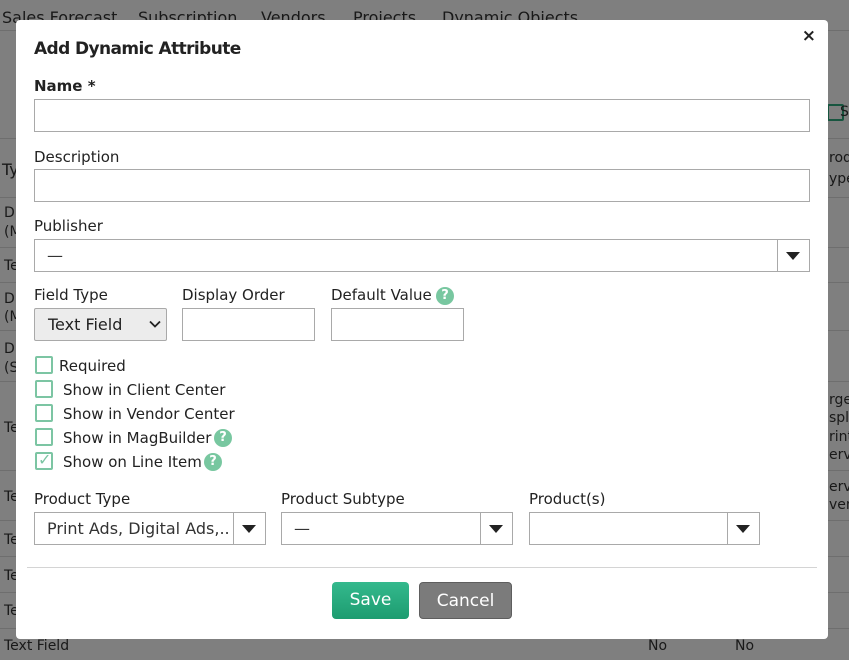  What do you see at coordinates (65, 86) in the screenshot?
I see `name-label: Name *` at bounding box center [65, 86].